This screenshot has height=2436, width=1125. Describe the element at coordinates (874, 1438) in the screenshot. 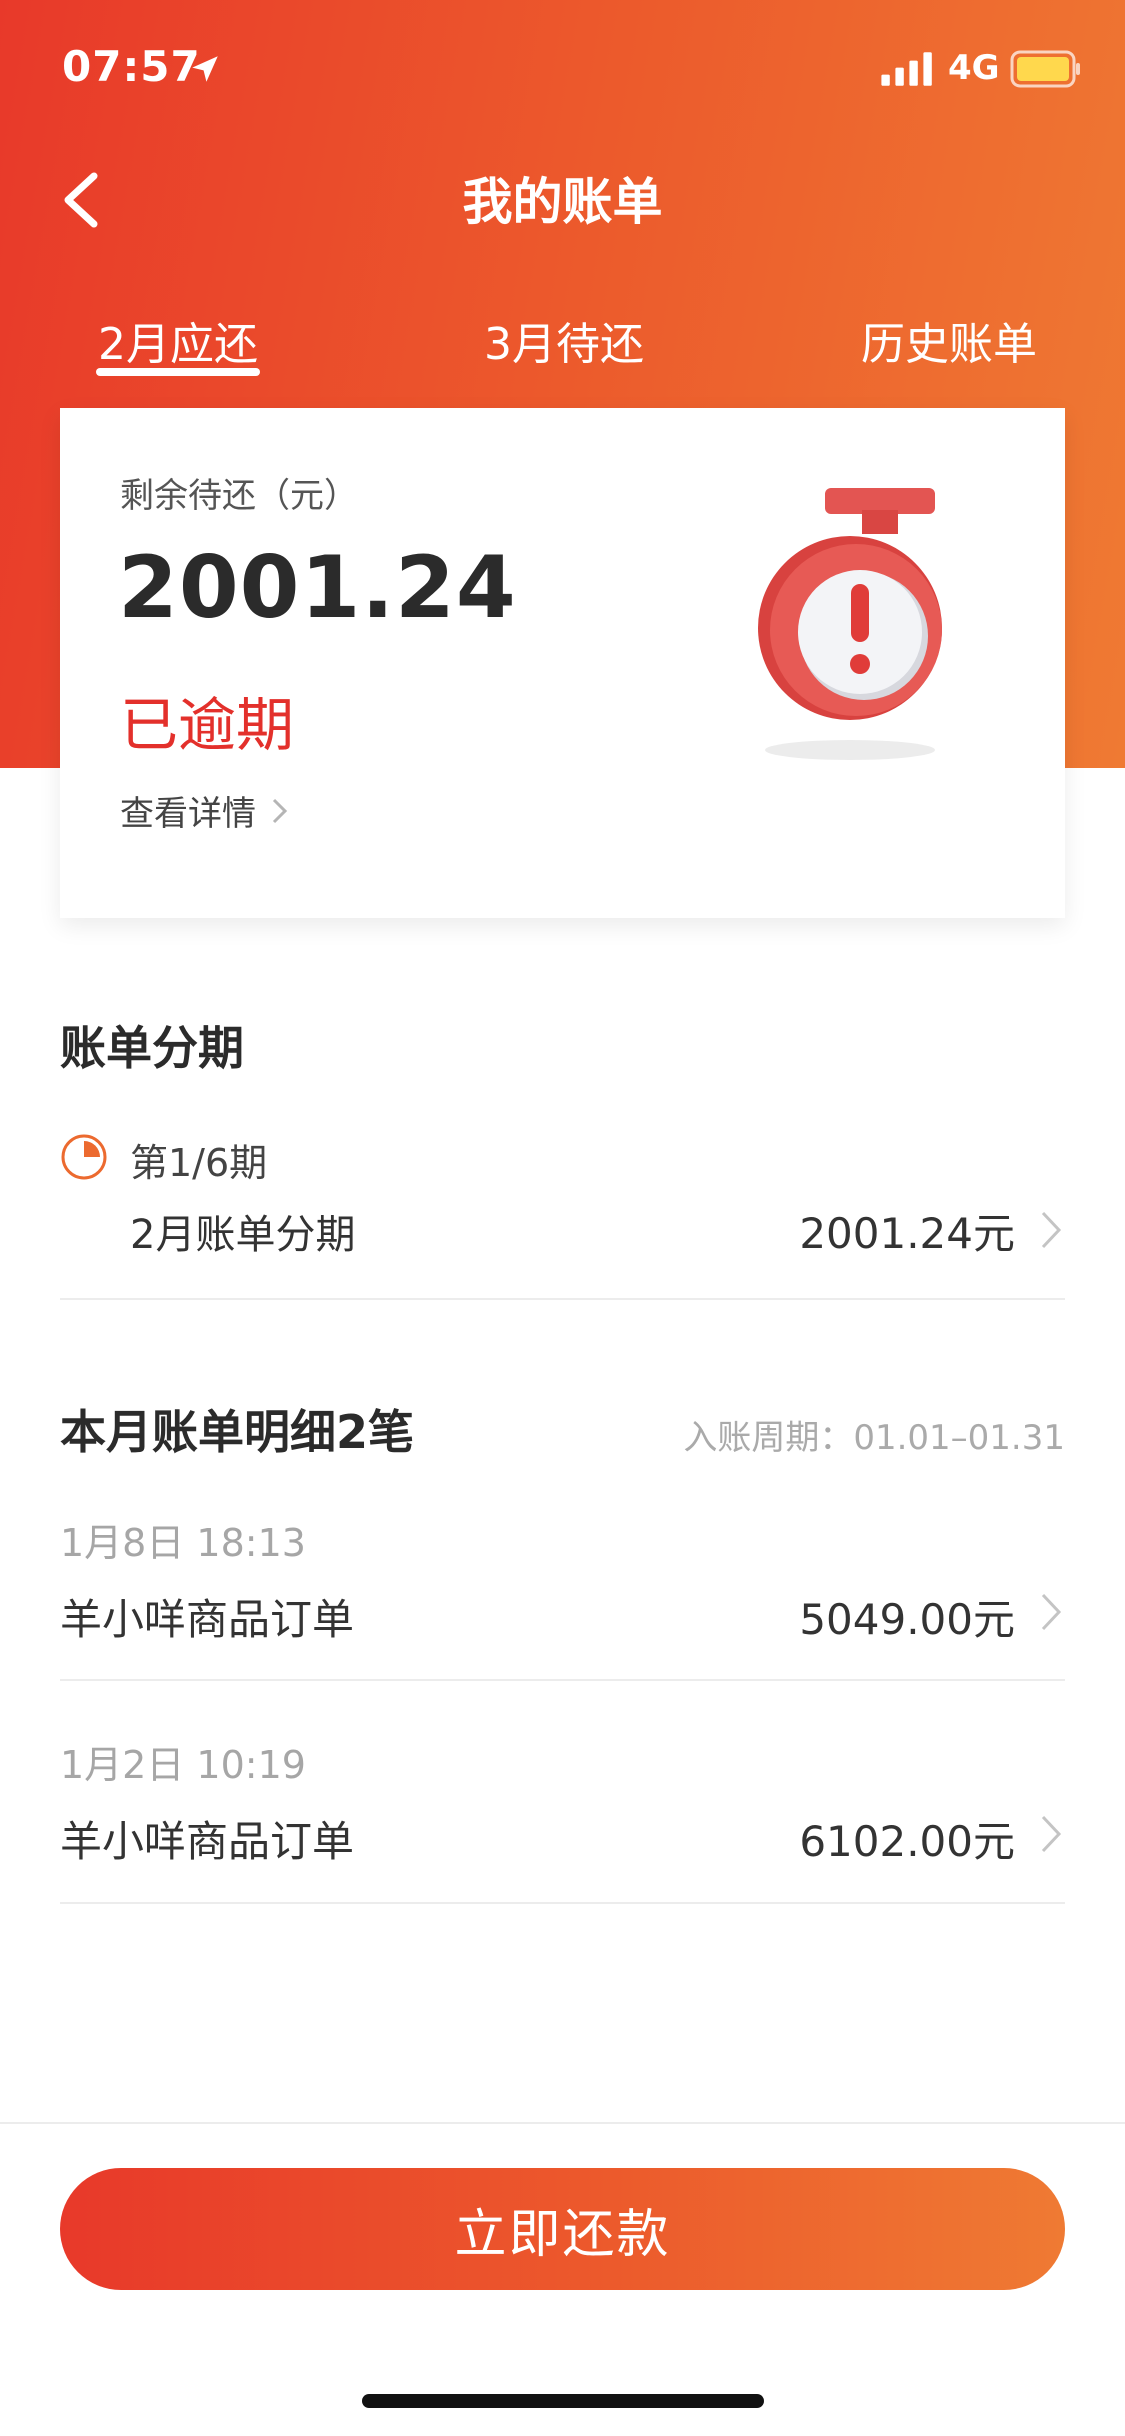

I see `billing-cycle-label: 入账周期：01.01–01.31` at that location.